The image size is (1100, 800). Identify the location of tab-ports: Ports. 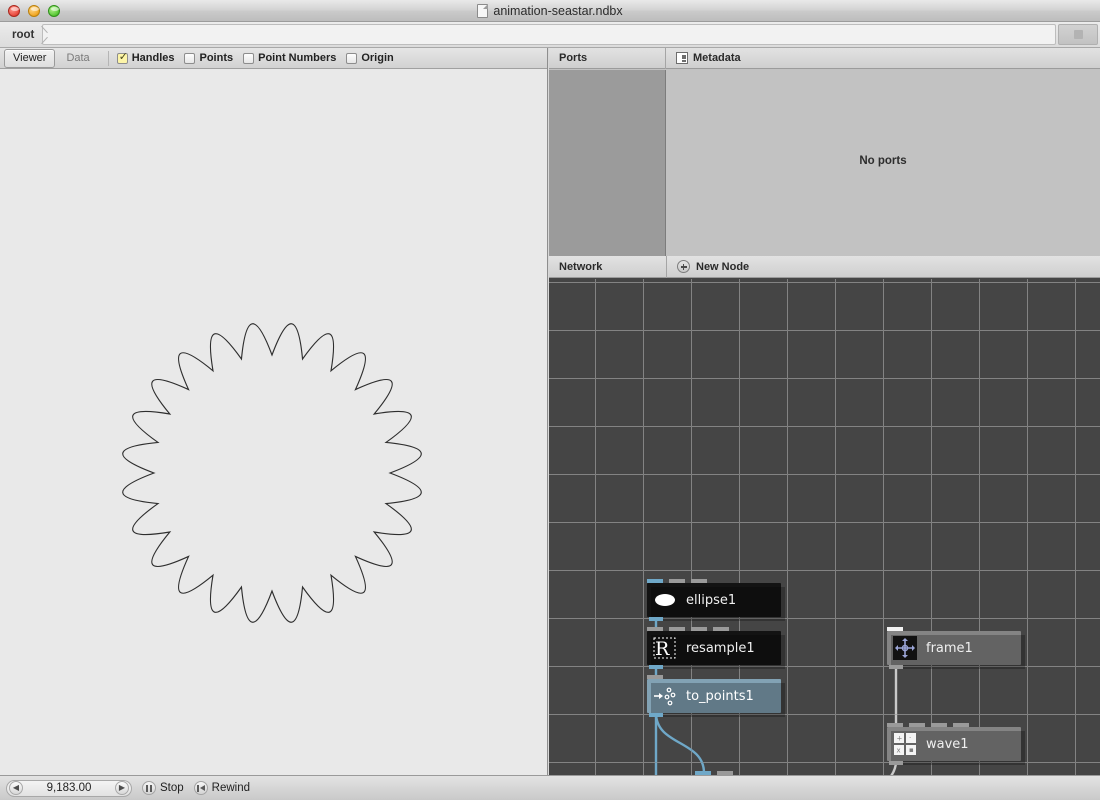
(607, 58).